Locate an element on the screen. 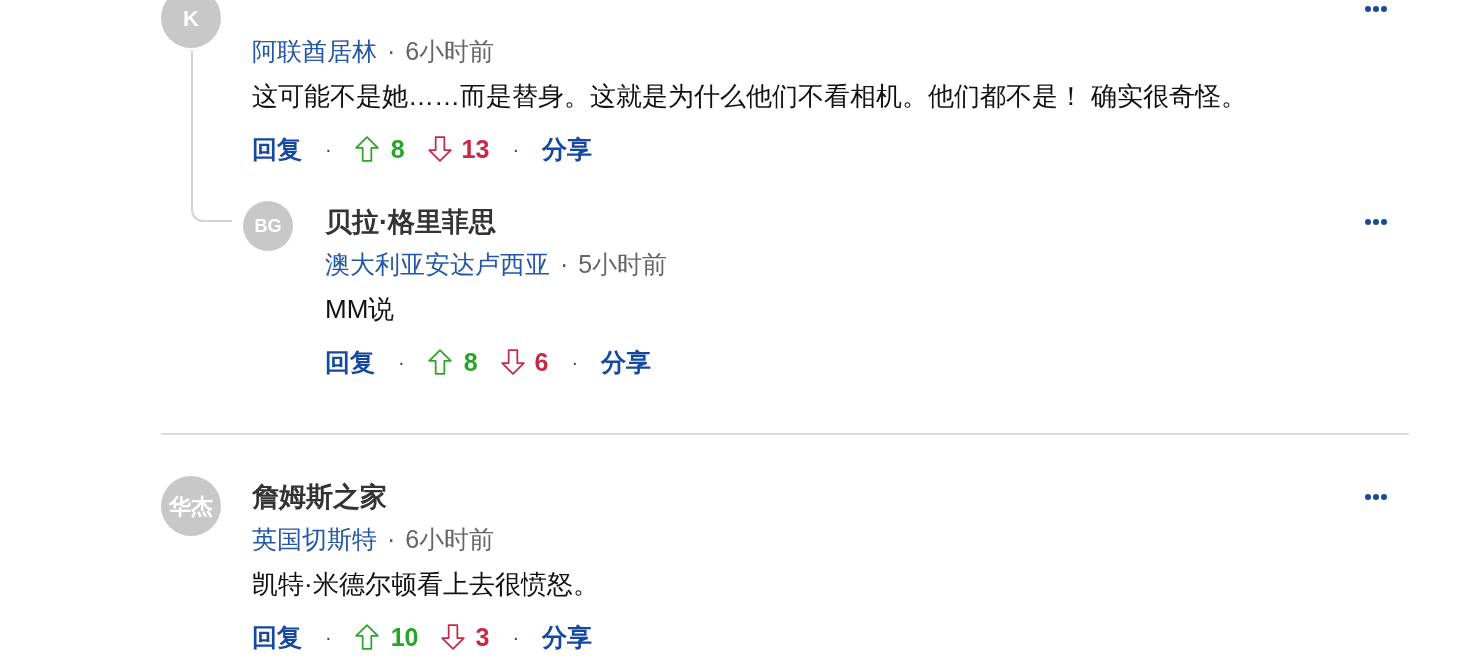  author-name: 贝拉·格里菲思 is located at coordinates (410, 222).